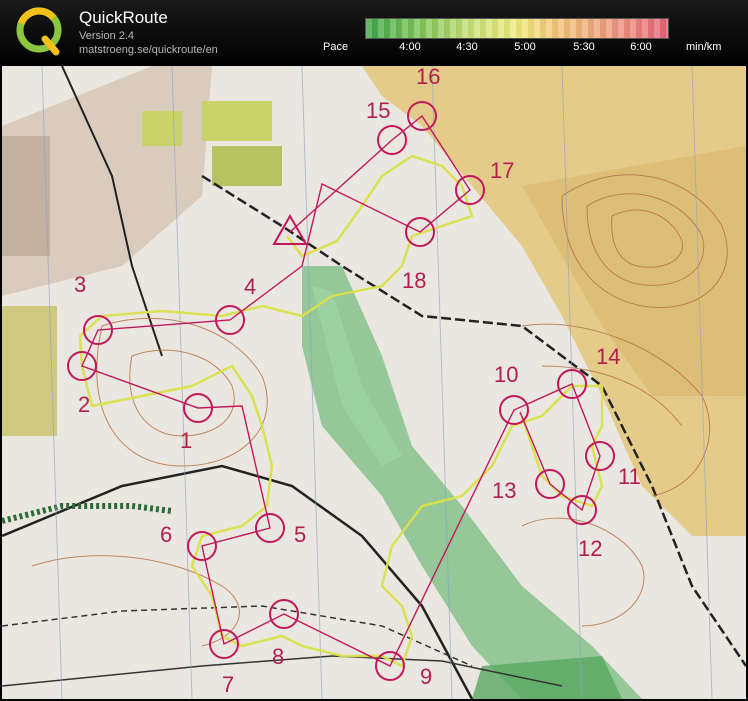 This screenshot has height=701, width=748. I want to click on control-number: 11, so click(629, 476).